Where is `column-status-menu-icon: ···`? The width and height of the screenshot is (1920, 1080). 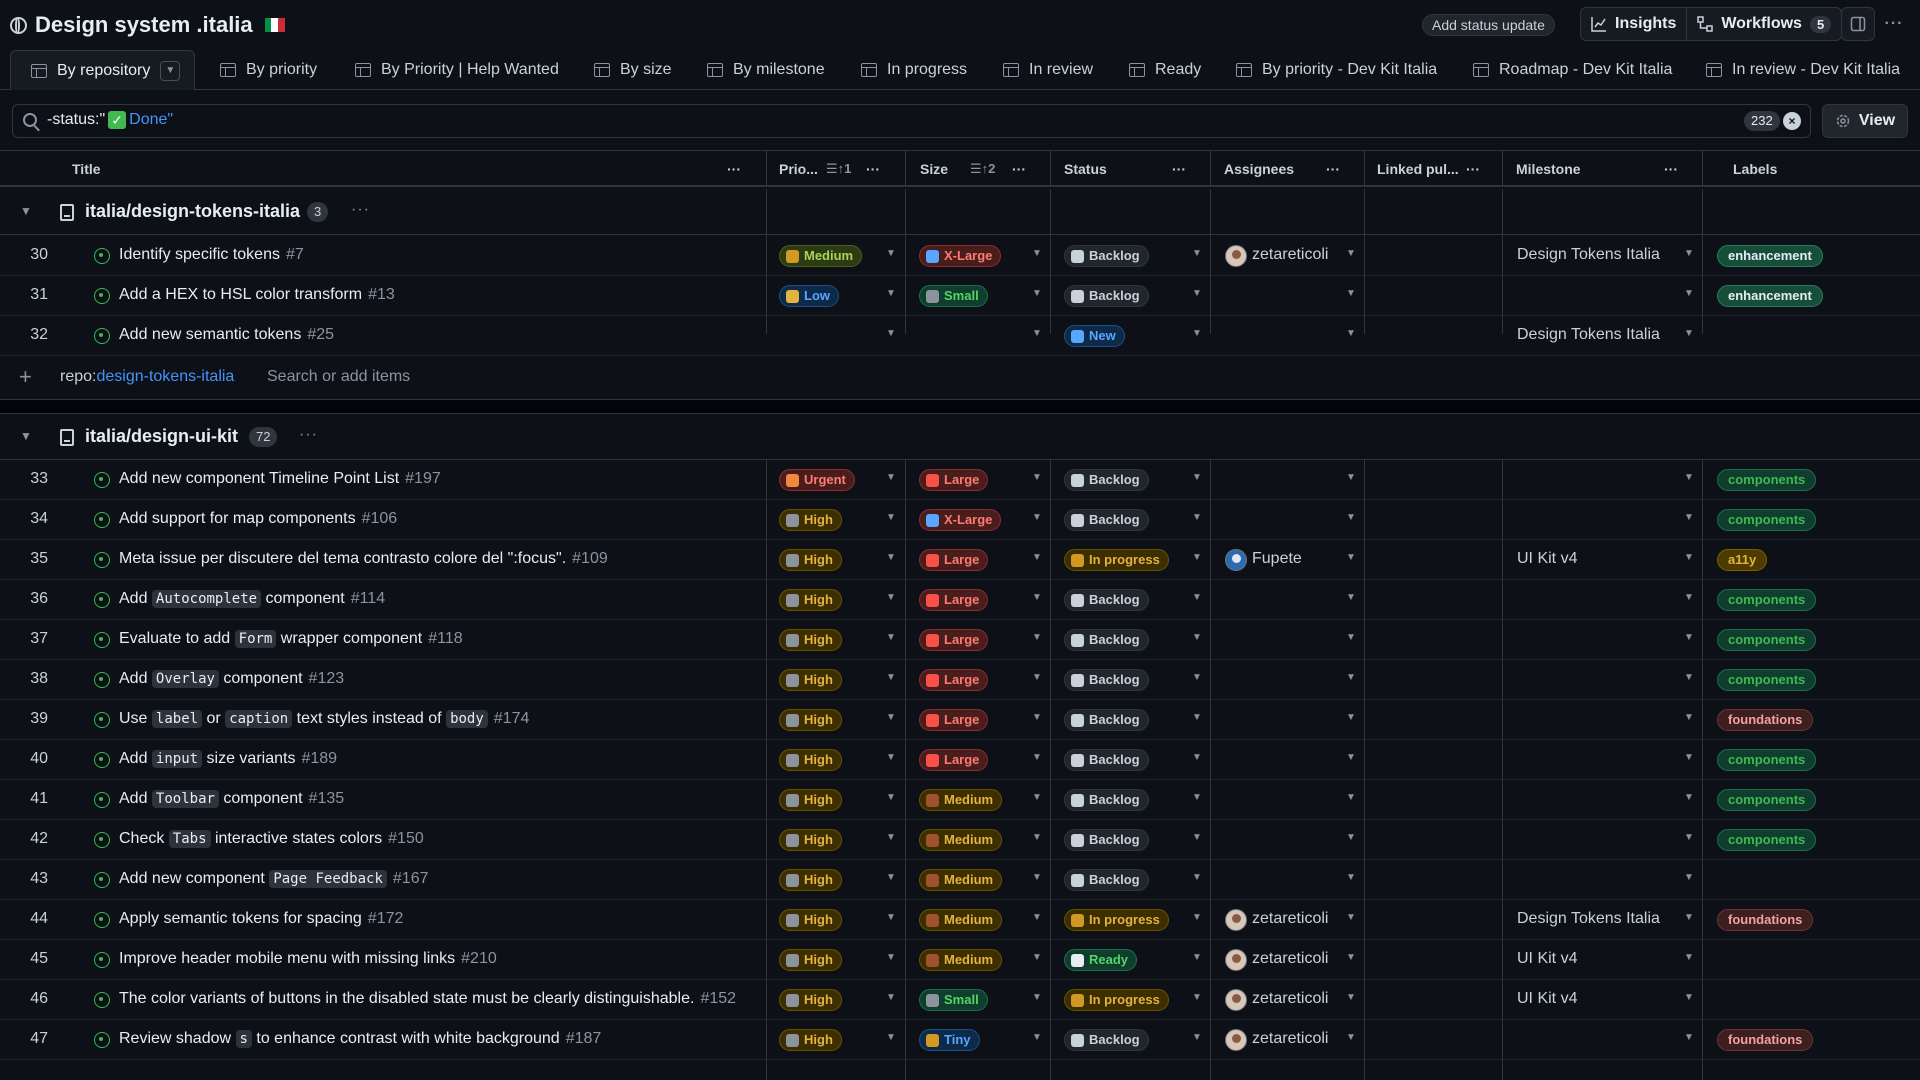 column-status-menu-icon: ··· is located at coordinates (1179, 168).